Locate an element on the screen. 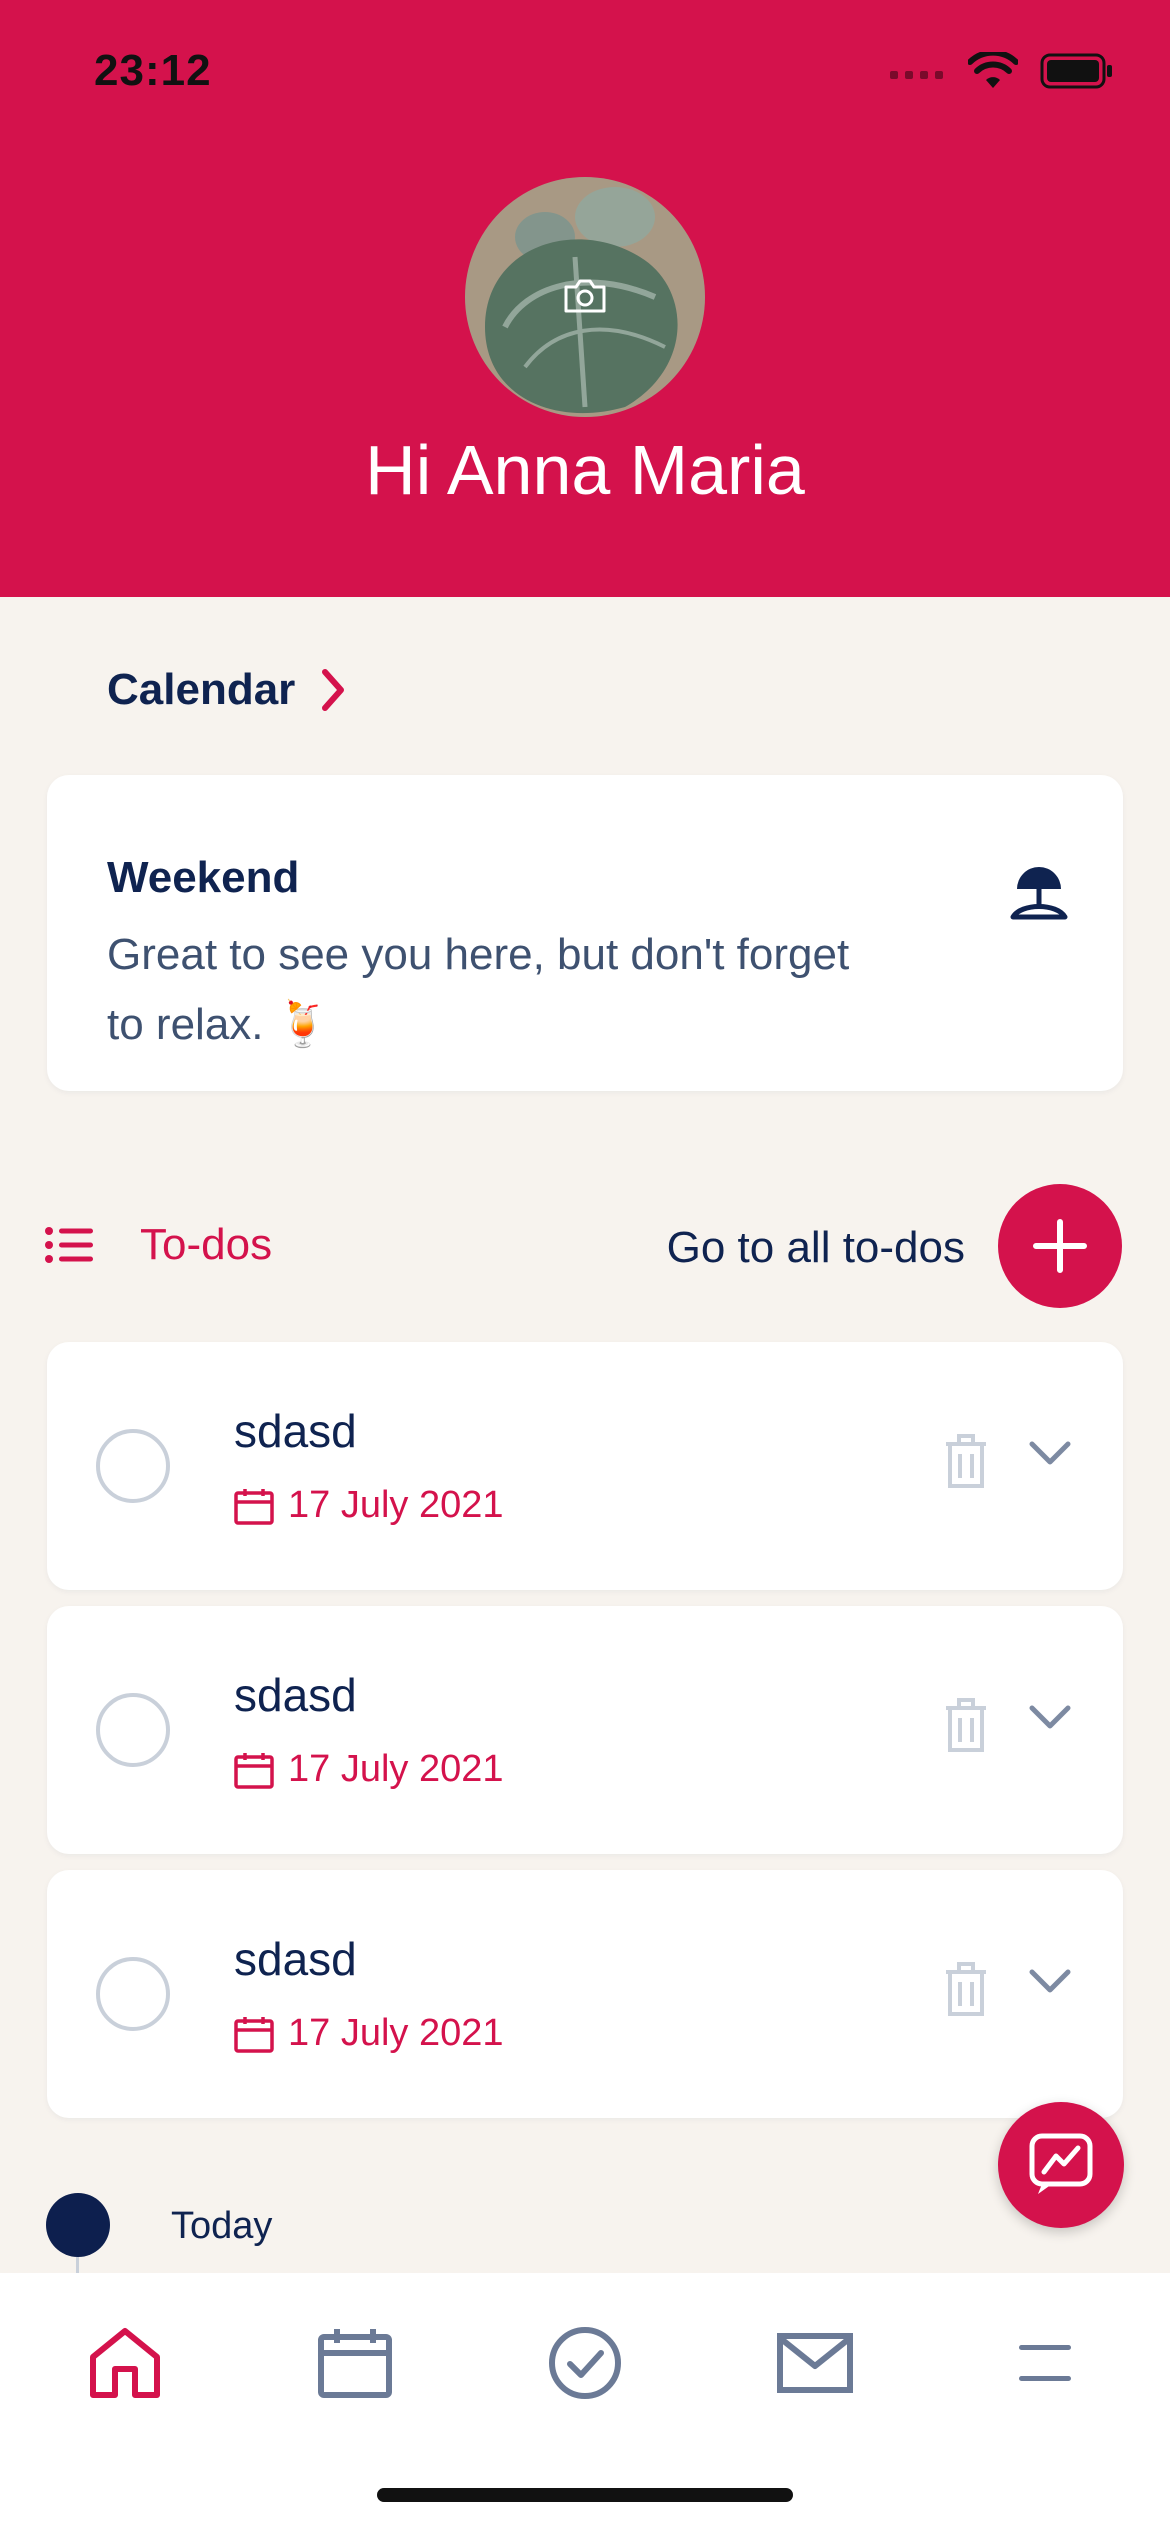 The width and height of the screenshot is (1170, 2532). tab-messages is located at coordinates (815, 2363).